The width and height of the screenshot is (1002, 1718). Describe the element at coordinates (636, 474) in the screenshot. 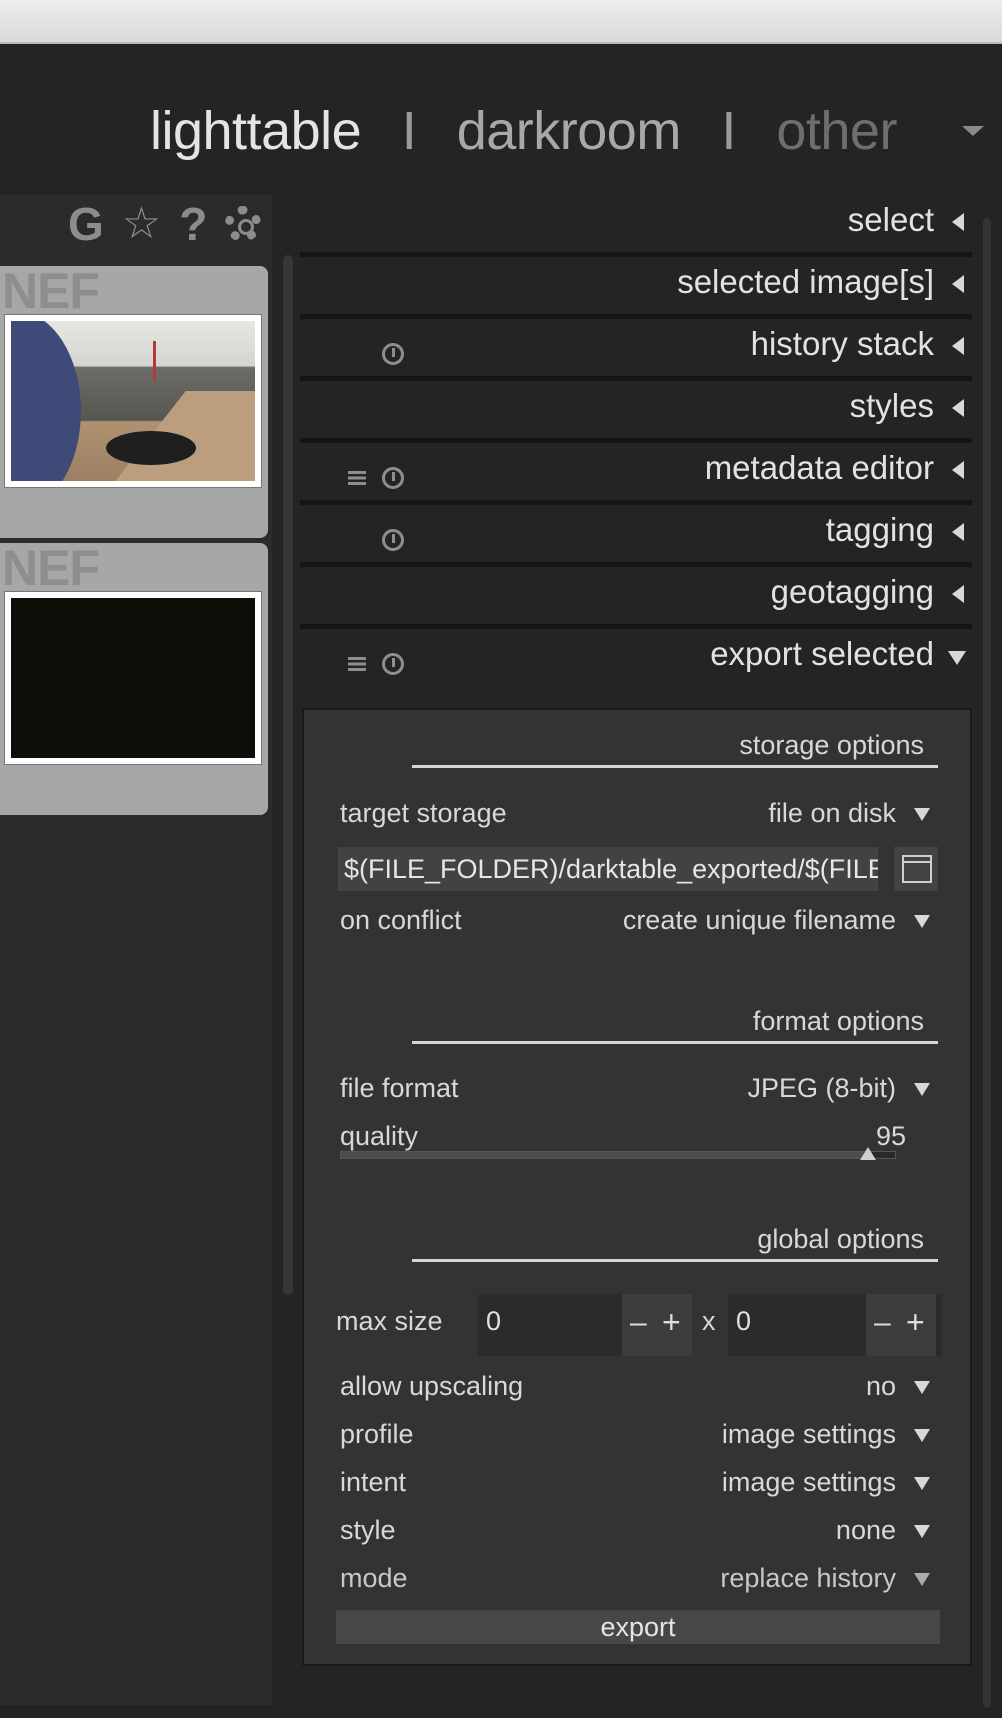

I see `module-metadata-editor: metadata editor` at that location.